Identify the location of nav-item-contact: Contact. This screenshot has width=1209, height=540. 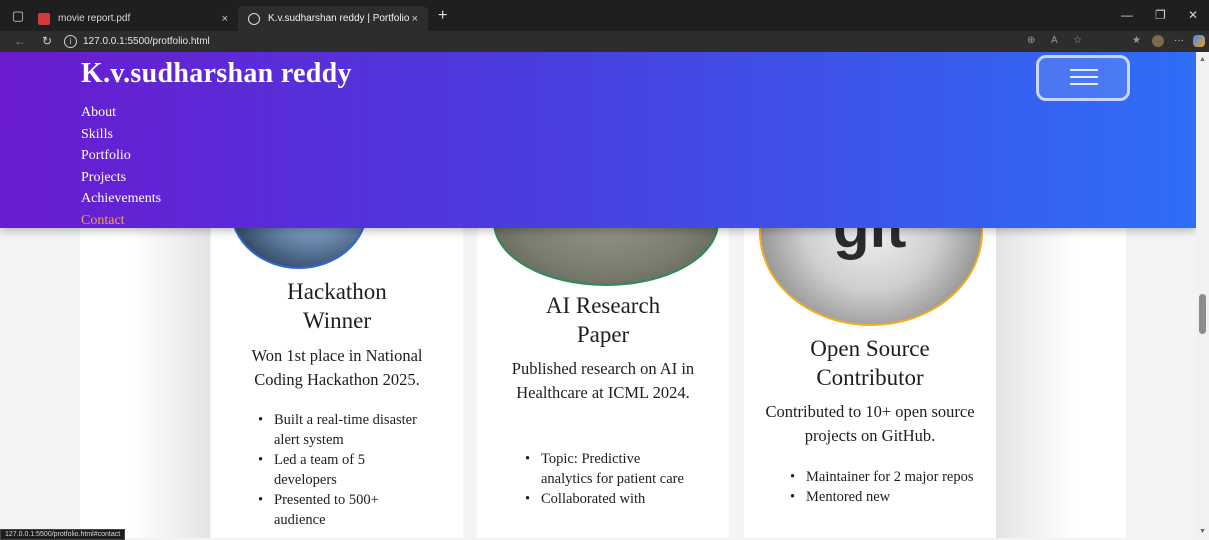
(121, 221).